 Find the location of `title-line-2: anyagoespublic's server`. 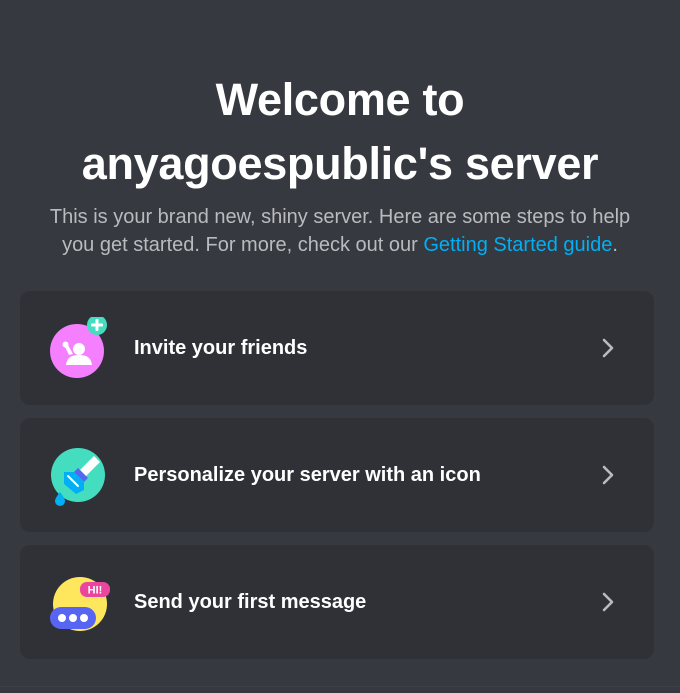

title-line-2: anyagoespublic's server is located at coordinates (340, 163).